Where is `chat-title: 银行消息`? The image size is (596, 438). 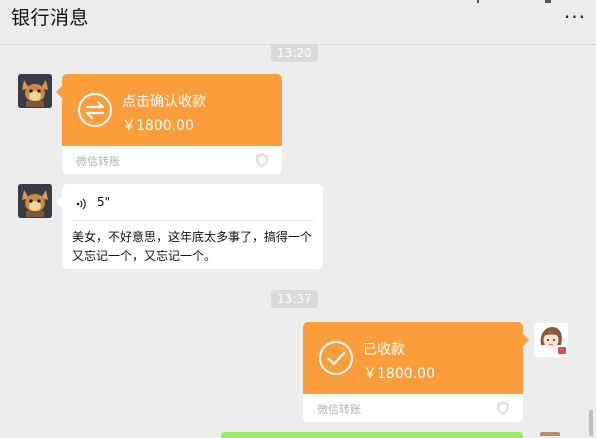
chat-title: 银行消息 is located at coordinates (50, 18).